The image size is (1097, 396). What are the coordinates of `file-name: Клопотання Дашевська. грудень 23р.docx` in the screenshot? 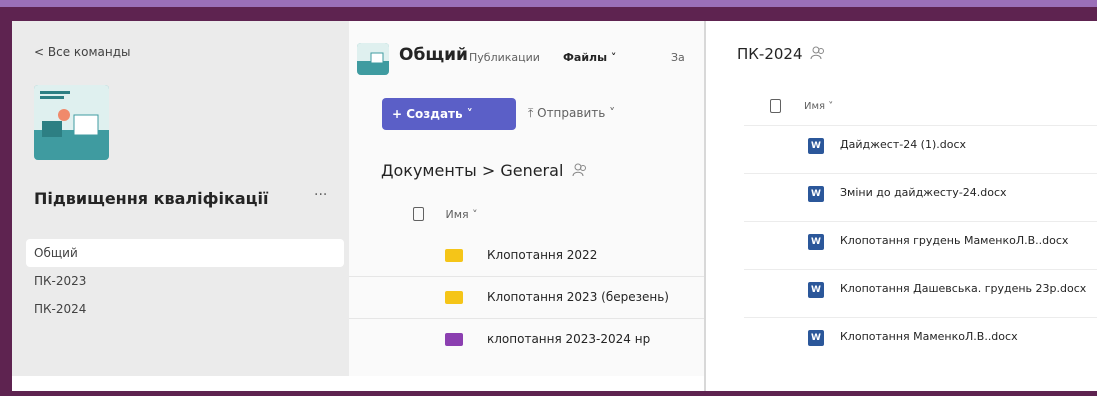 It's located at (963, 288).